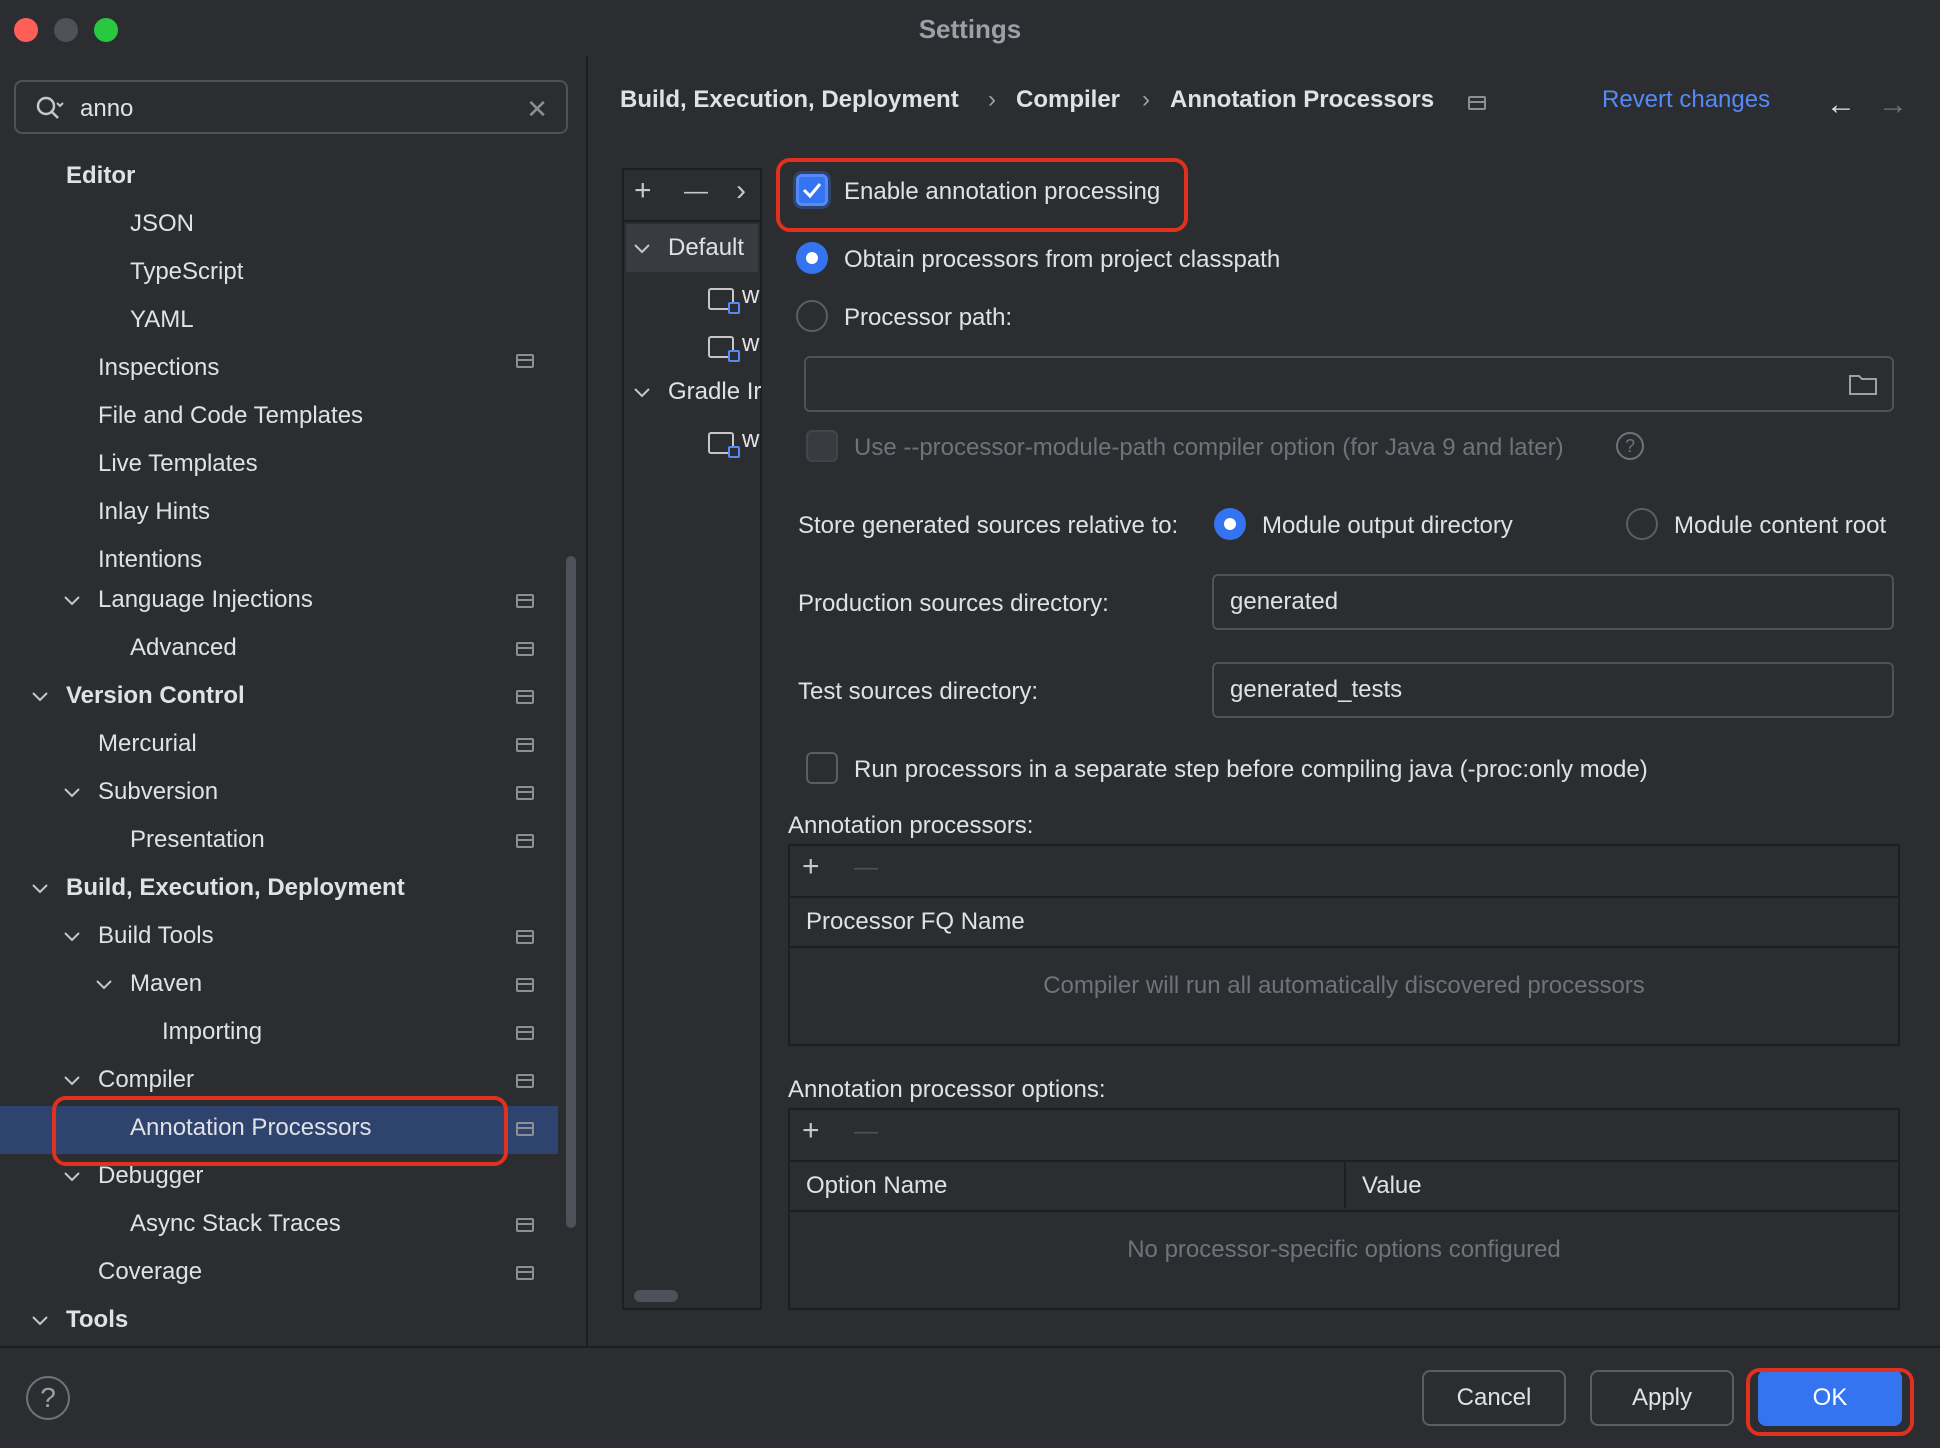 The height and width of the screenshot is (1448, 1940). Describe the element at coordinates (235, 888) in the screenshot. I see `sidebar-item-build-execution-deployment: Build, Execution, Deployment` at that location.